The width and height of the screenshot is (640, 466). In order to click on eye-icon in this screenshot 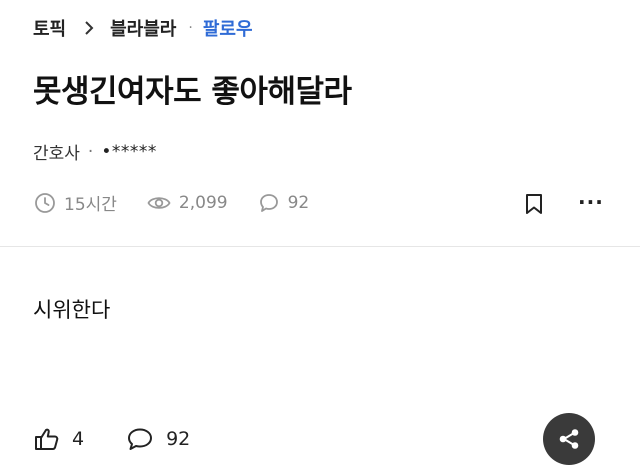, I will do `click(159, 202)`.